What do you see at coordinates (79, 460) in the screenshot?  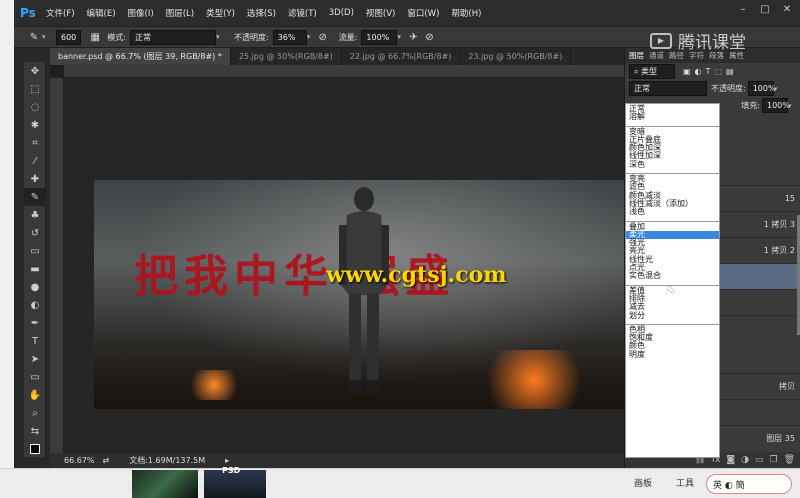 I see `zoom-level: 66.67%` at bounding box center [79, 460].